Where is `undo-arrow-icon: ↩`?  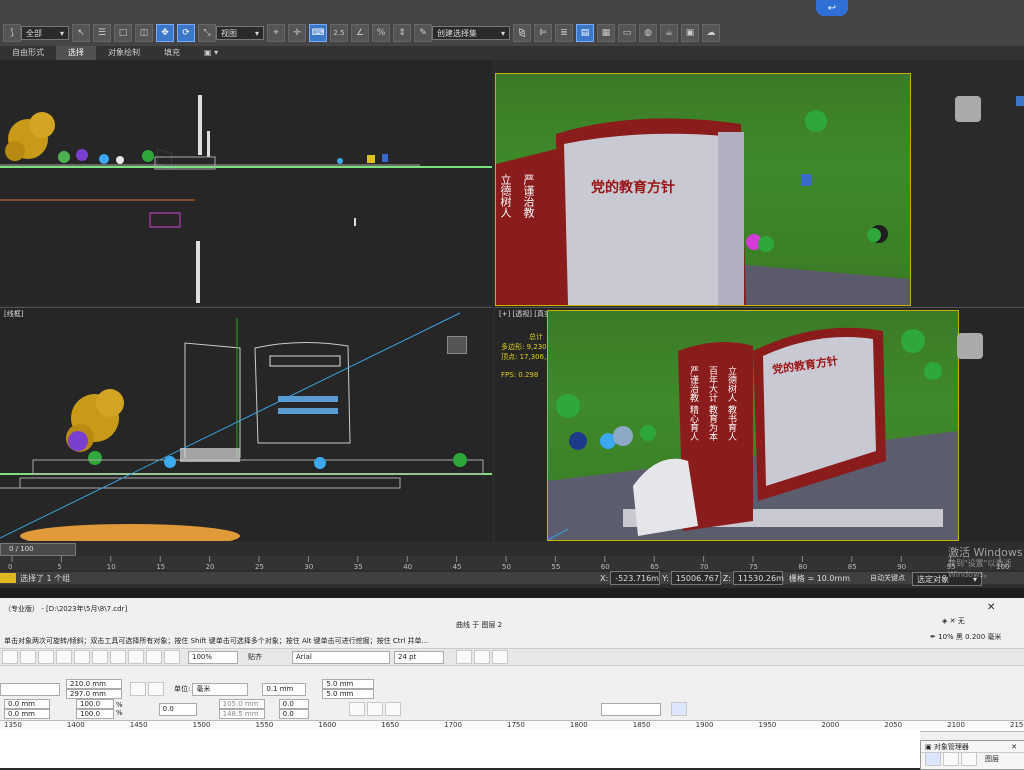
undo-arrow-icon: ↩ is located at coordinates (832, 8).